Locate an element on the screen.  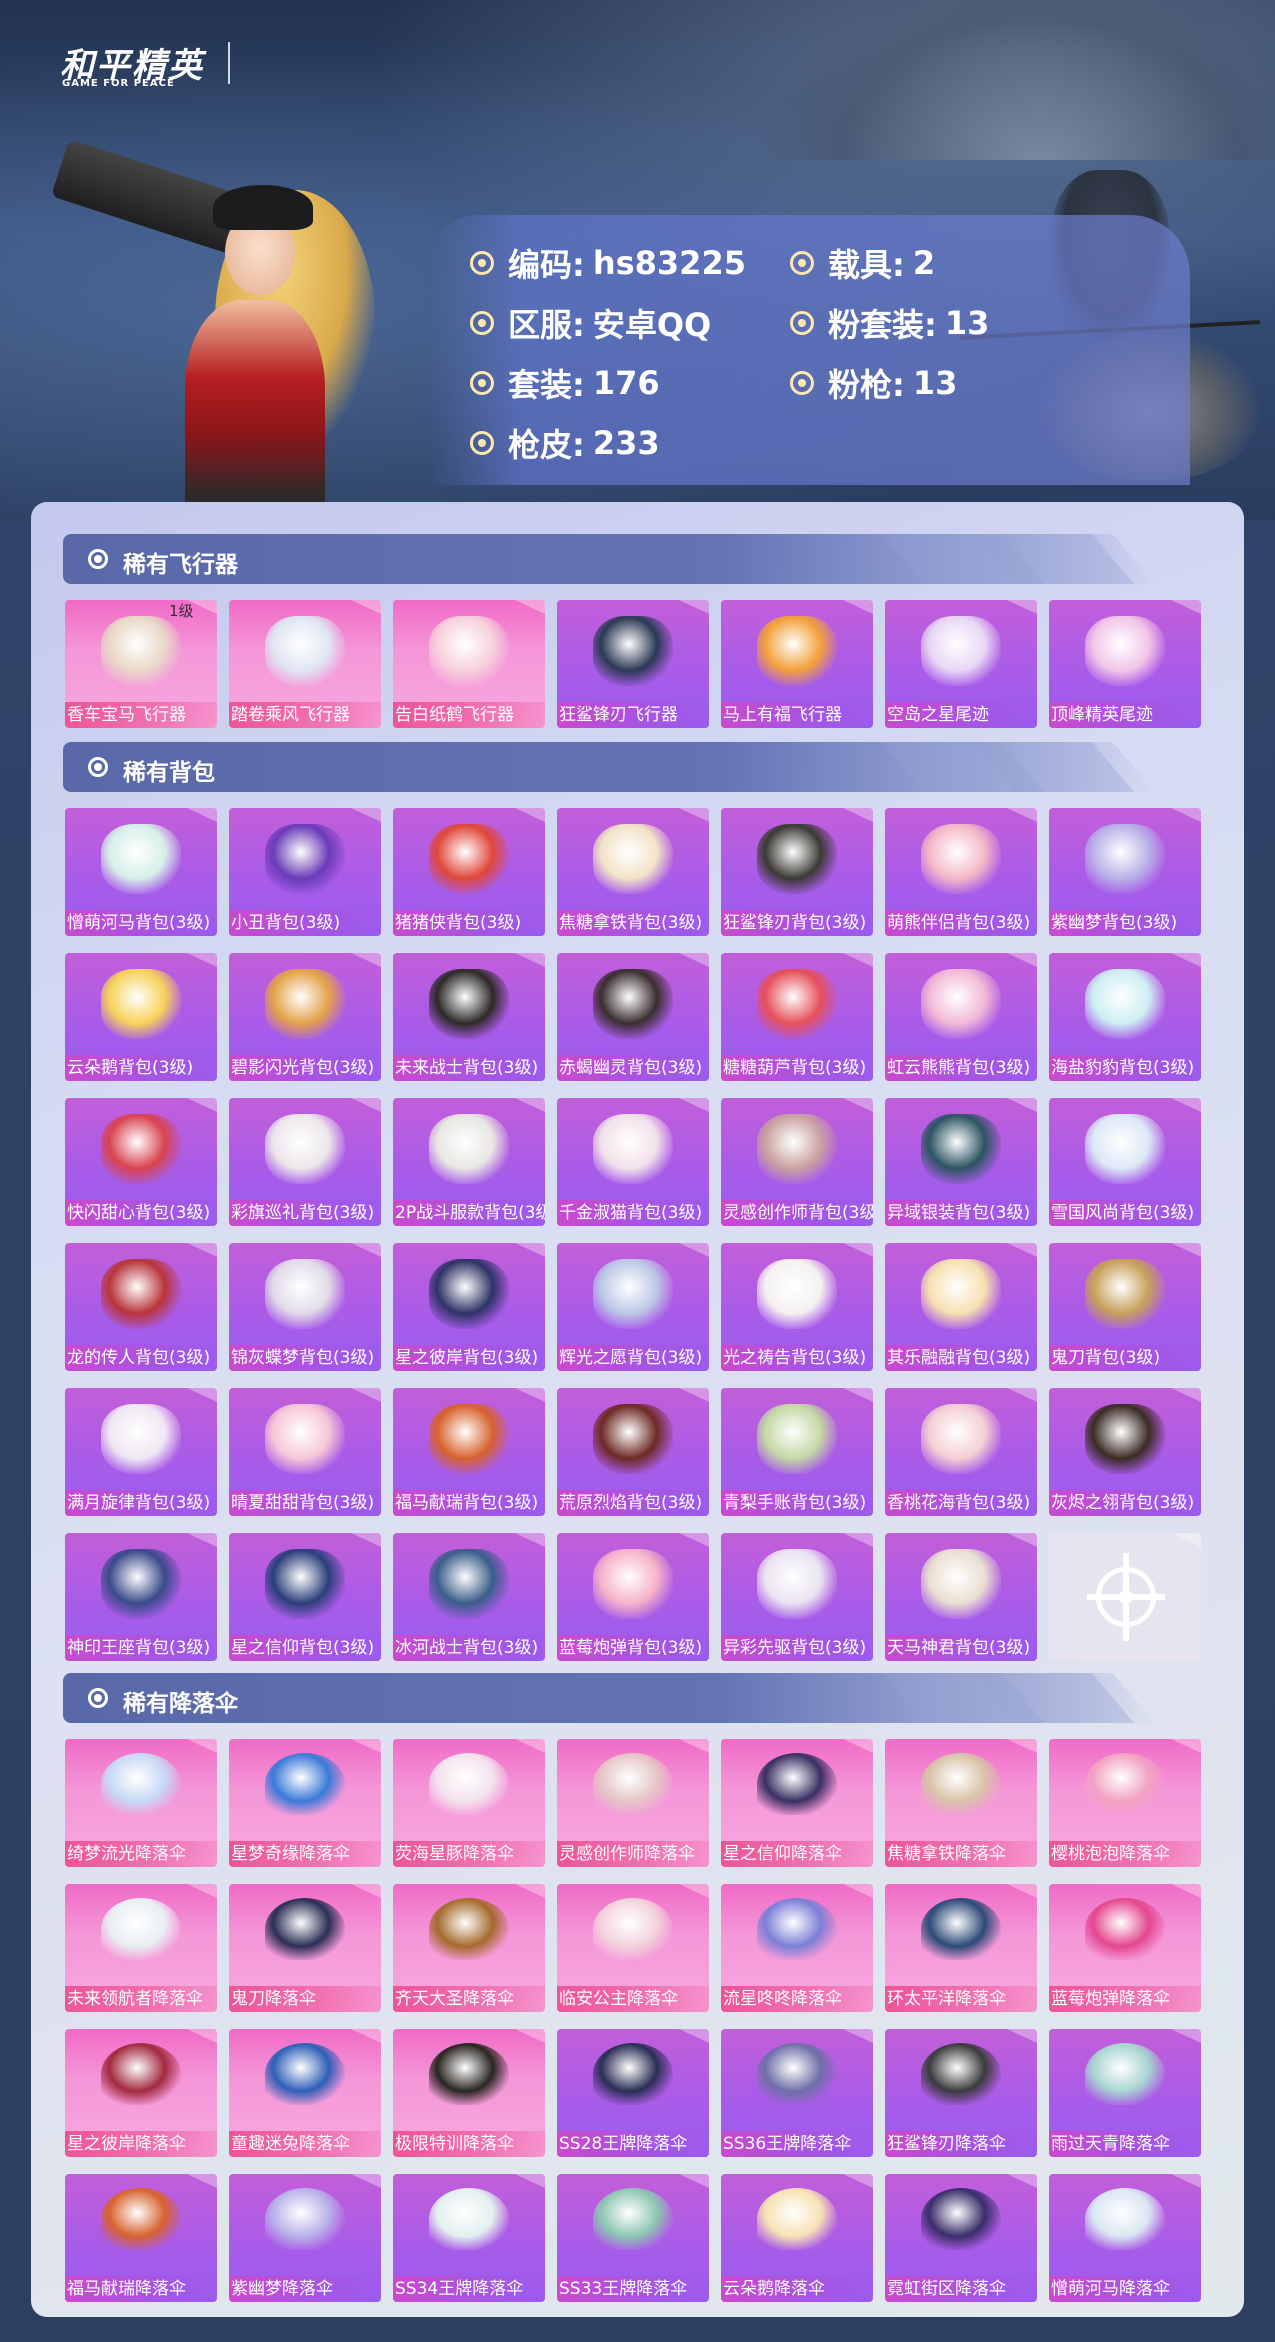
backpack-item-card: 香桃花海背包(3级) is located at coordinates (961, 1452).